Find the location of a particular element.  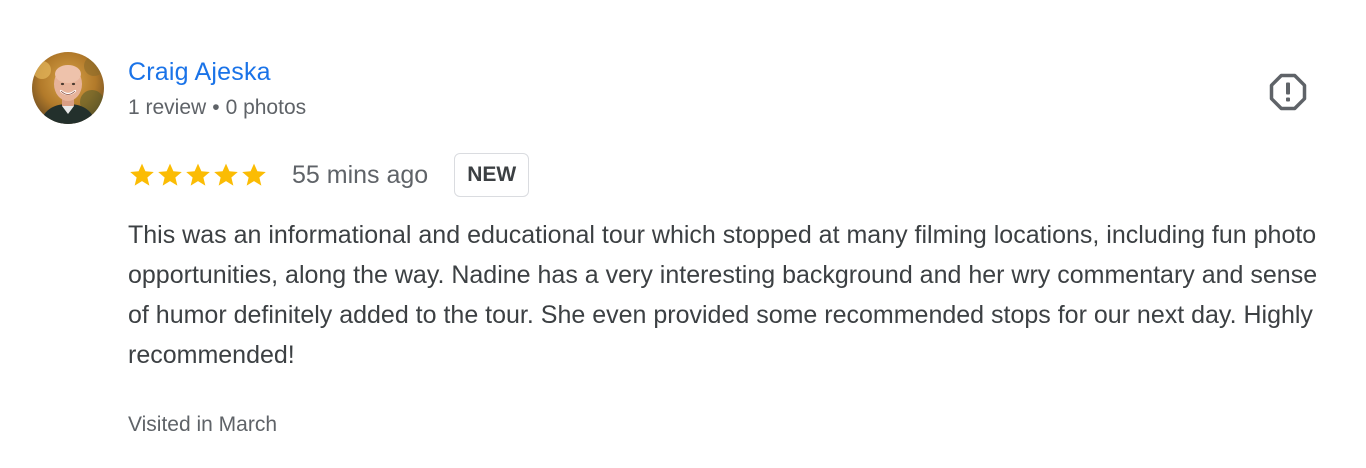

new-badge: NEW is located at coordinates (492, 175).